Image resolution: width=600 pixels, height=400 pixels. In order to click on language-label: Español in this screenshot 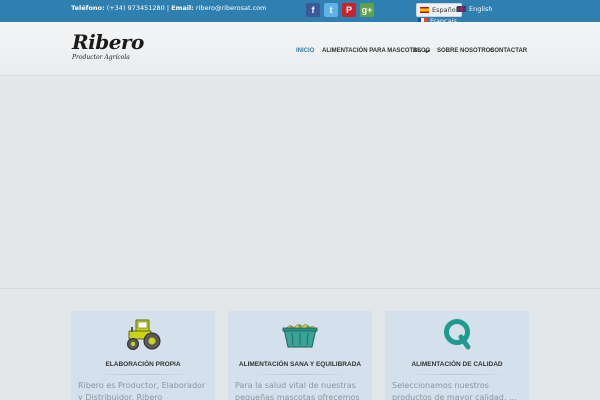, I will do `click(445, 10)`.